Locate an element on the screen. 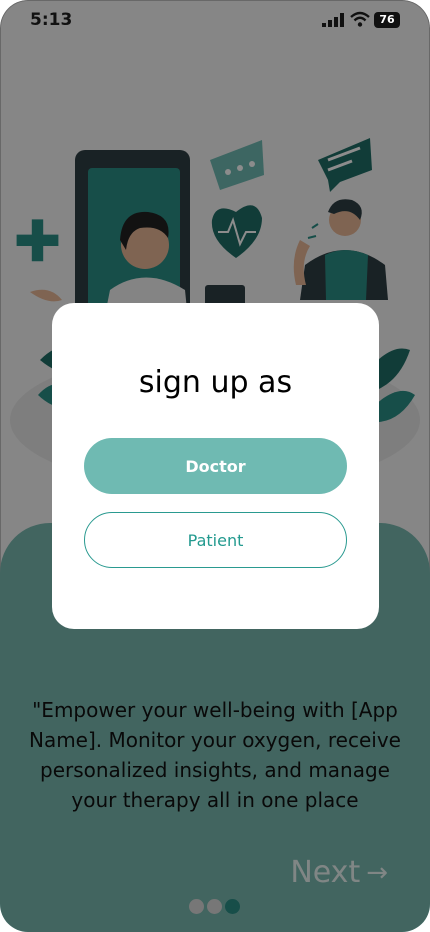  patient-button: Patient is located at coordinates (215, 540).